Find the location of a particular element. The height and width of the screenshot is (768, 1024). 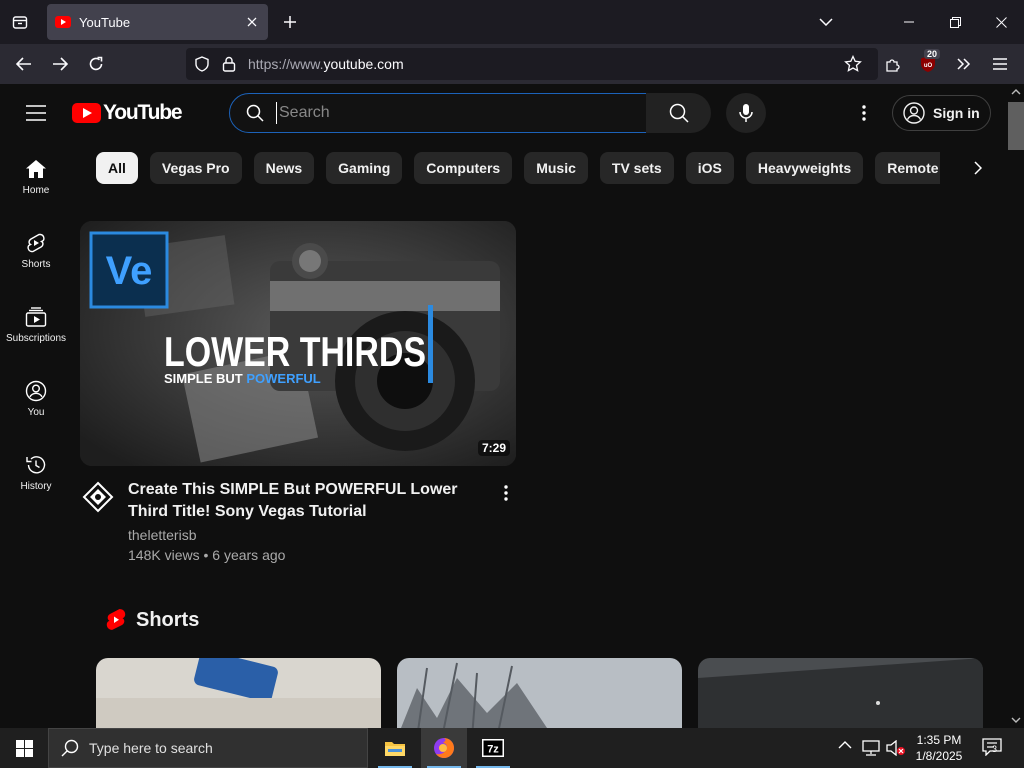

sidebar-item-you: You is located at coordinates (36, 399).